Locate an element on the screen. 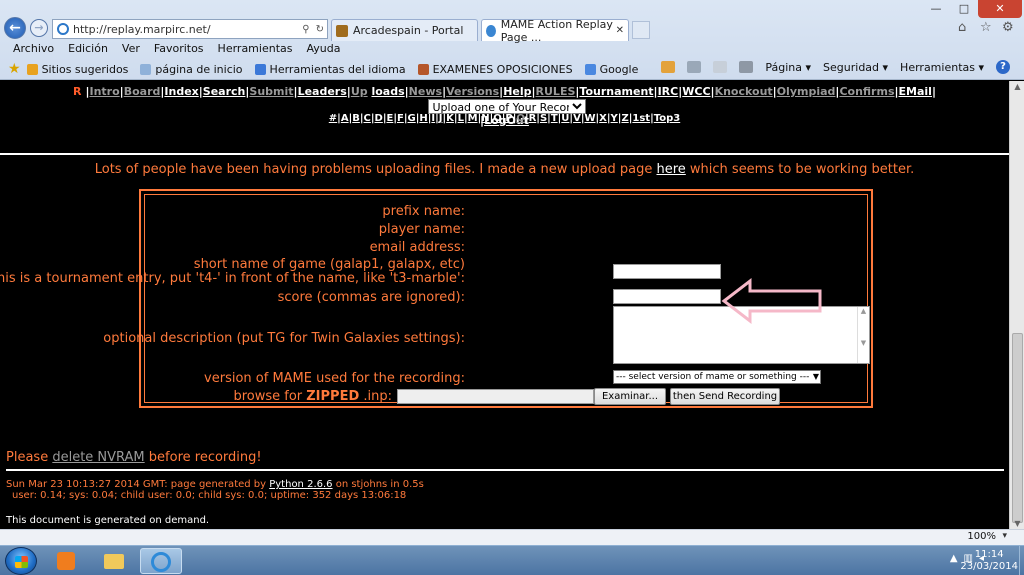  minimize-button: — is located at coordinates (936, 9).